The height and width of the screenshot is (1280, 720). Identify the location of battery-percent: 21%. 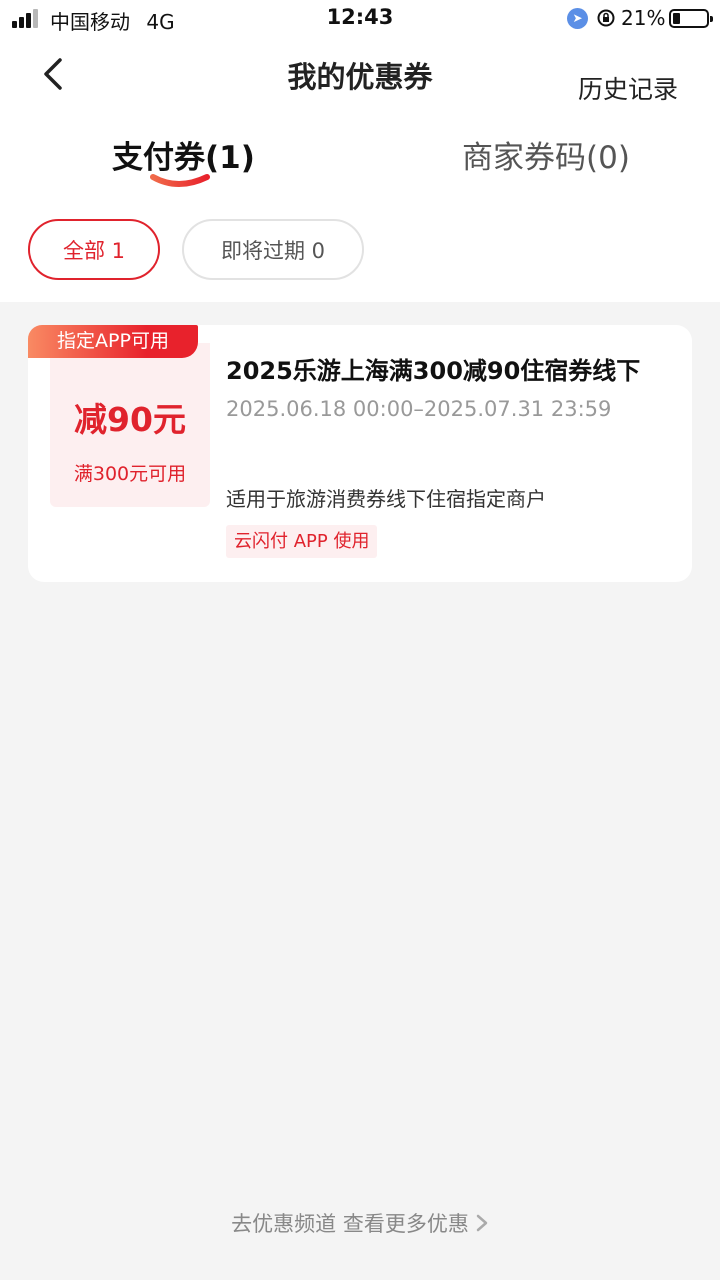
(643, 18).